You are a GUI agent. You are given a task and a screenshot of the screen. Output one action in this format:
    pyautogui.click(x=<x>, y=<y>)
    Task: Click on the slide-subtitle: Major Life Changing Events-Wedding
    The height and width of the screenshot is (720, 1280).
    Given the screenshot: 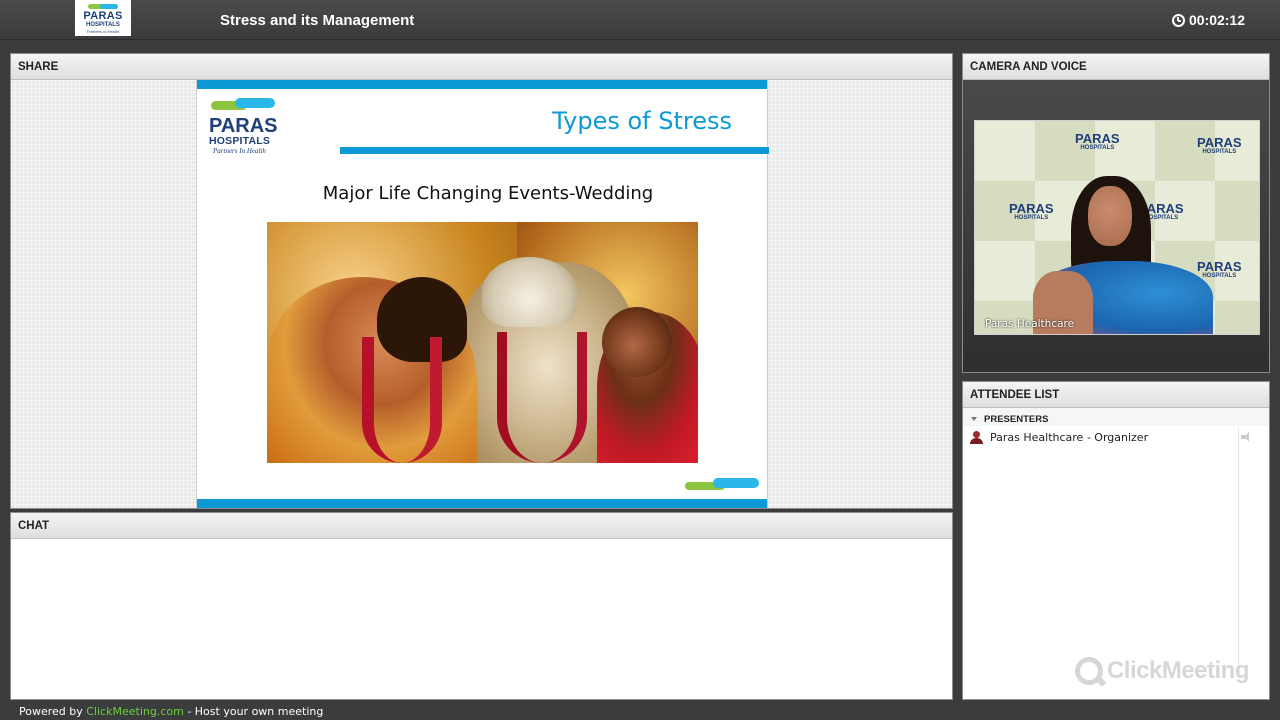 What is the action you would take?
    pyautogui.click(x=488, y=193)
    